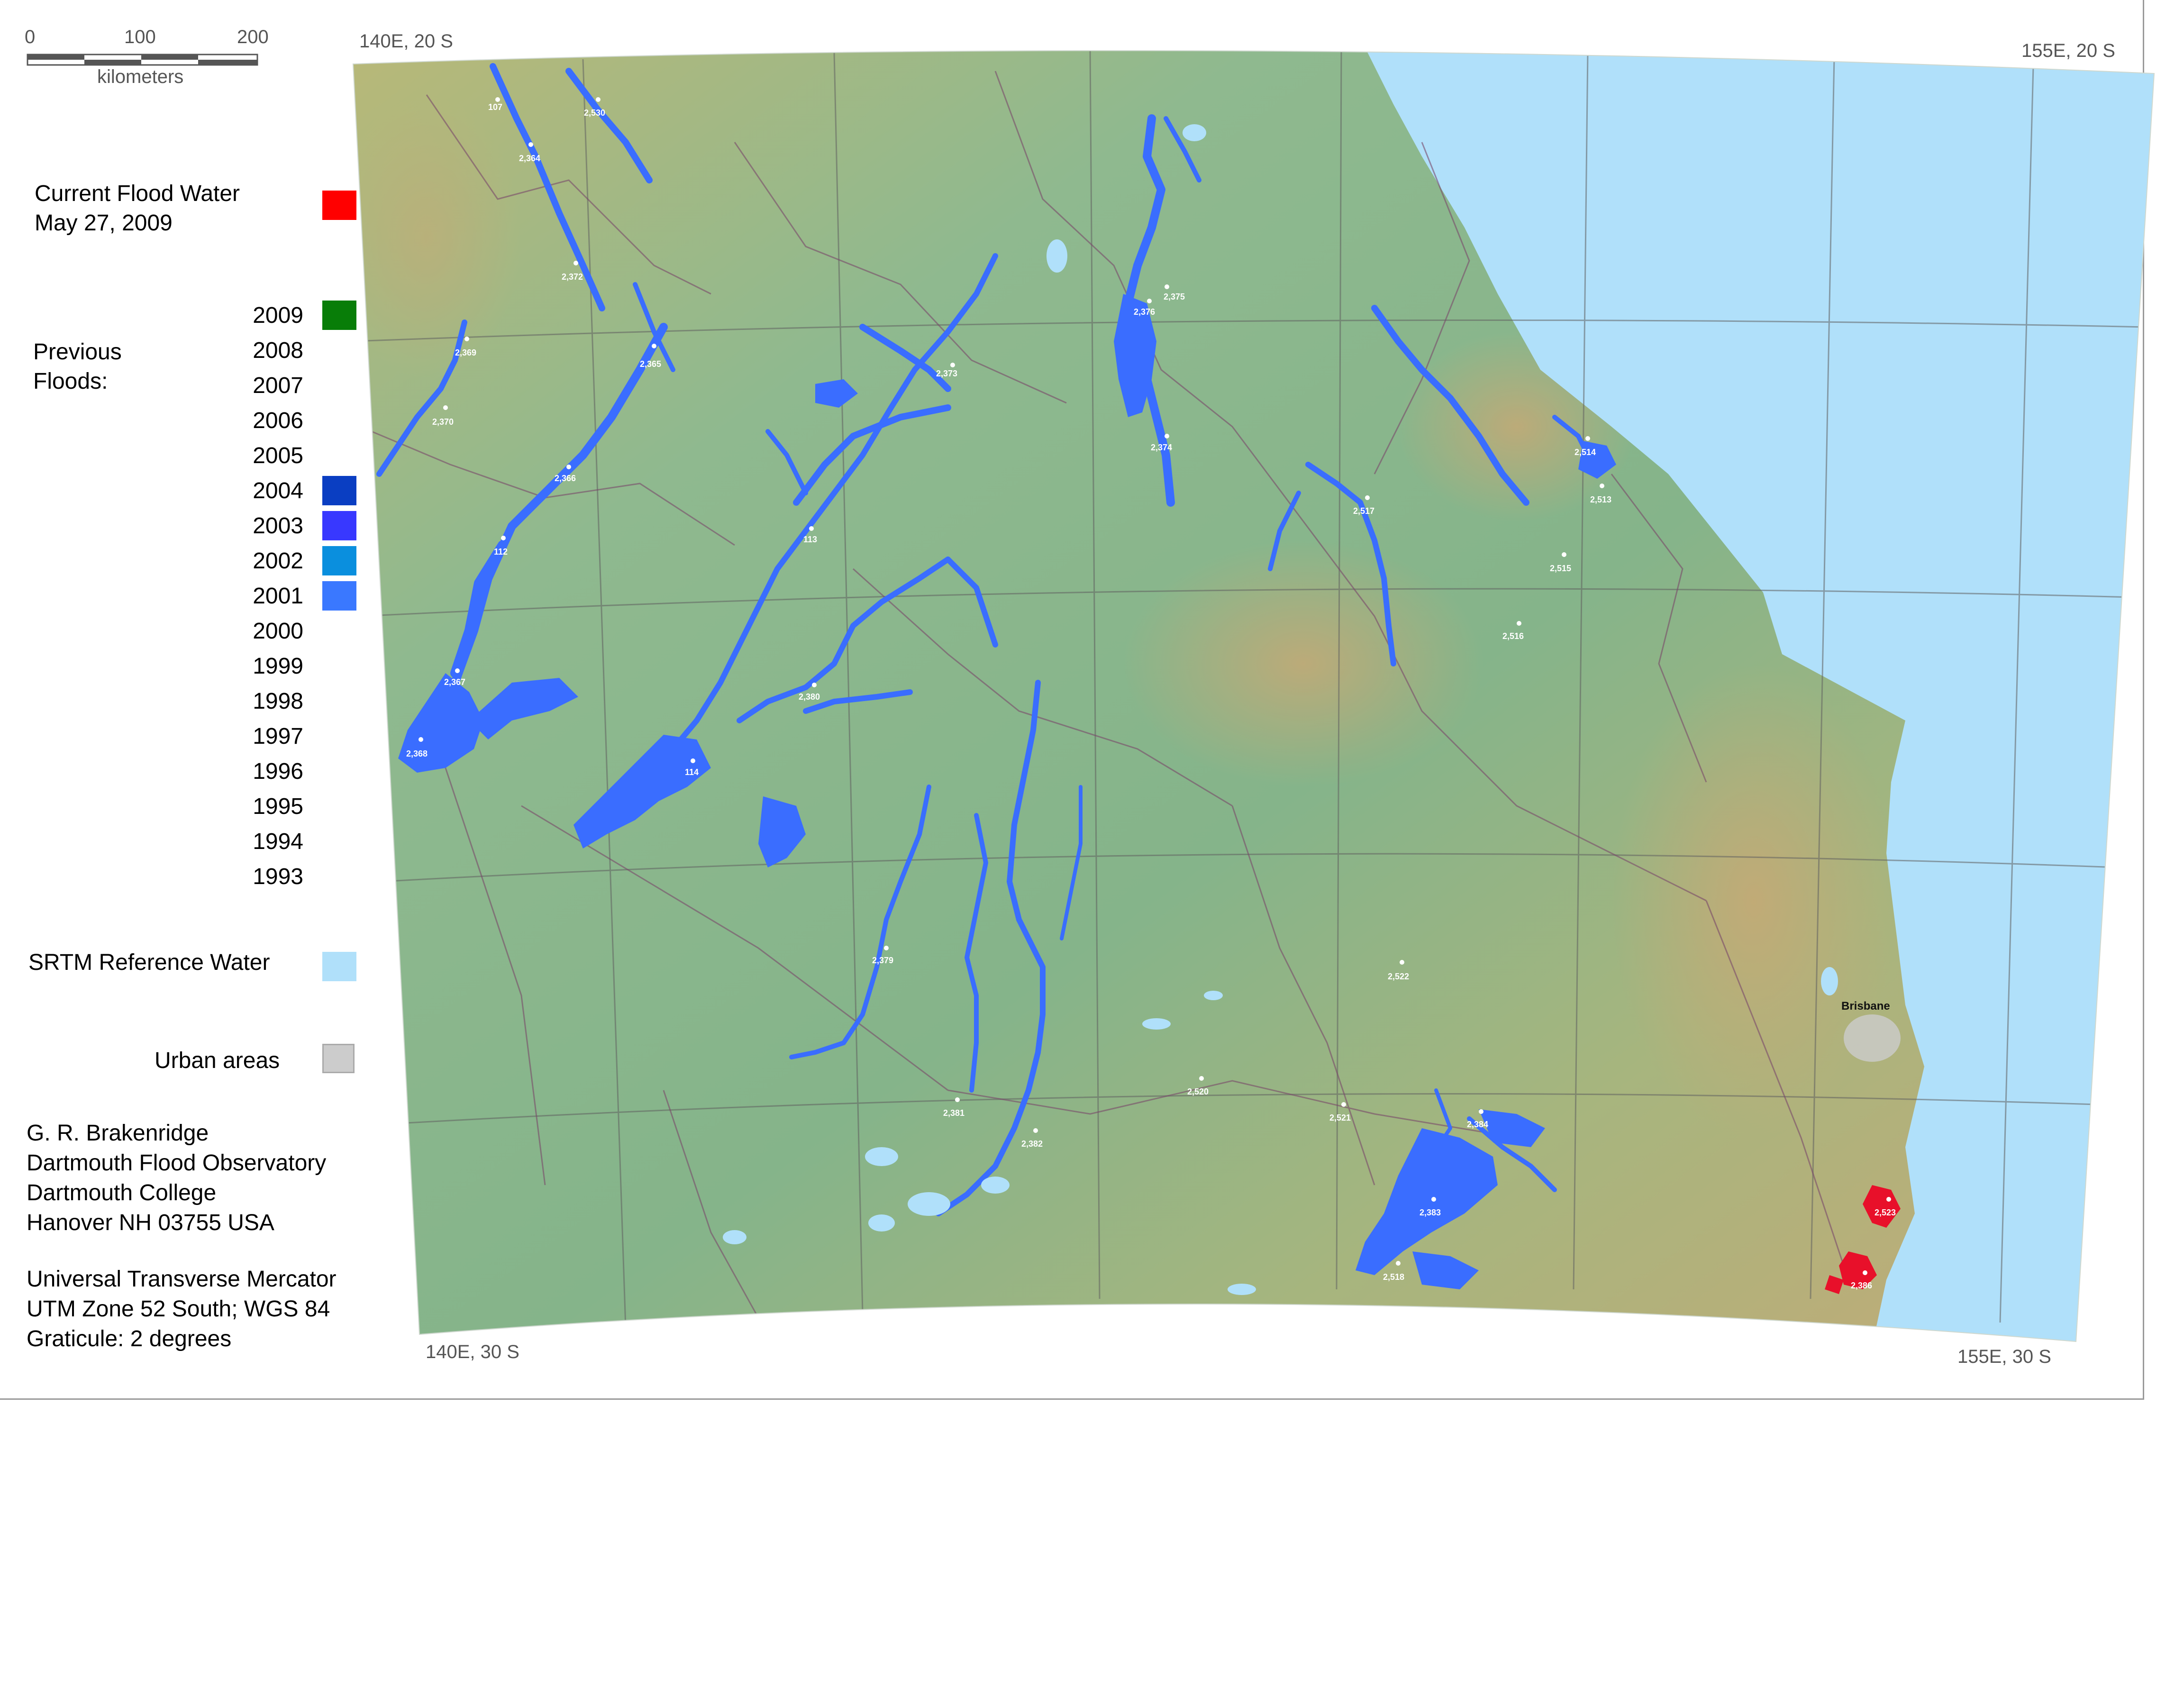 Image resolution: width=2184 pixels, height=1688 pixels. I want to click on legend-swatch-current-flood, so click(339, 205).